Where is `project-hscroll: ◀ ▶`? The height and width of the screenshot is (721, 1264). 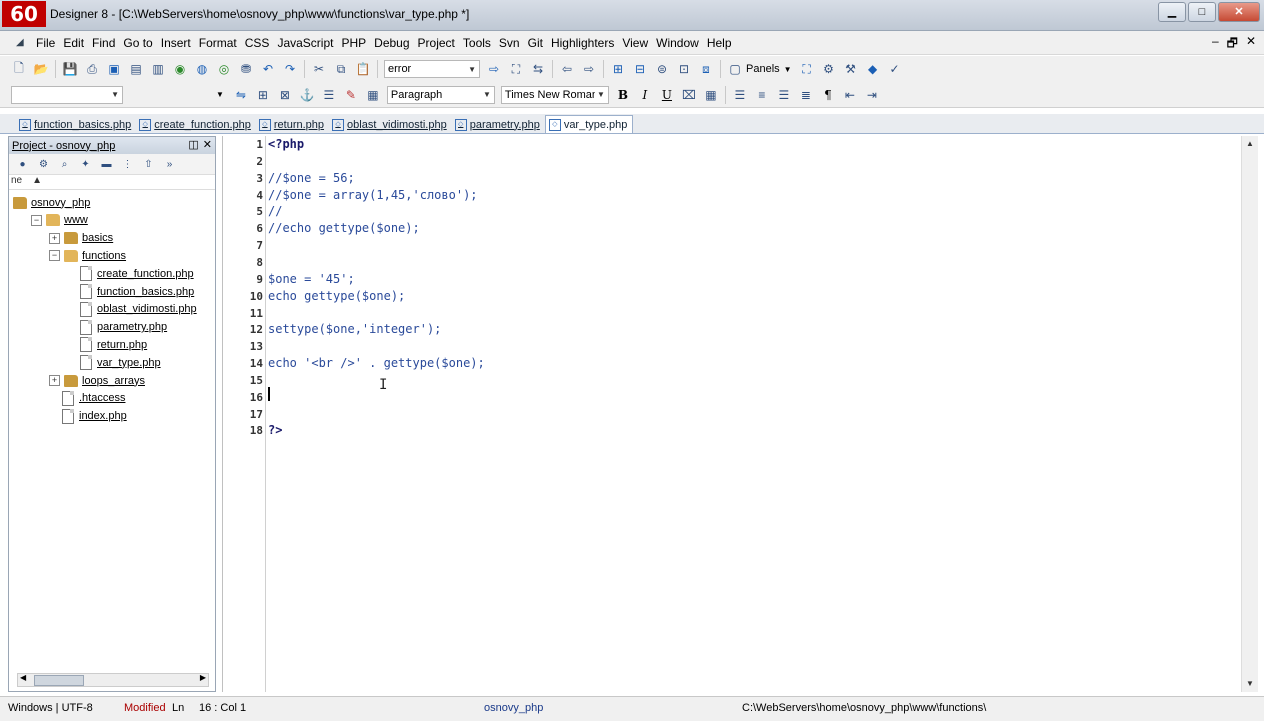
project-hscroll: ◀ ▶ is located at coordinates (113, 680).